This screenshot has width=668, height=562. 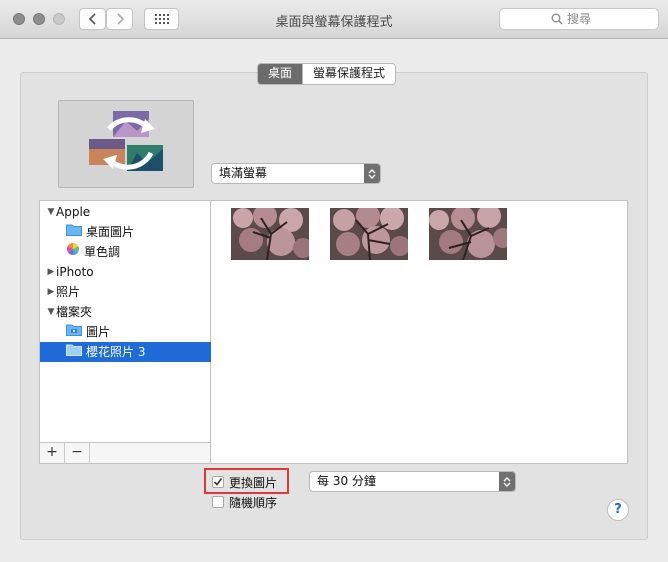 What do you see at coordinates (412, 481) in the screenshot?
I see `interval-select: 每 30 分鐘` at bounding box center [412, 481].